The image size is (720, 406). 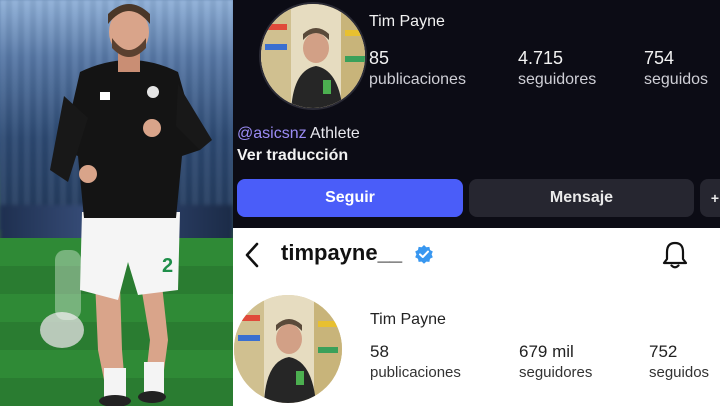 I want to click on add-person-button: +, so click(x=710, y=198).